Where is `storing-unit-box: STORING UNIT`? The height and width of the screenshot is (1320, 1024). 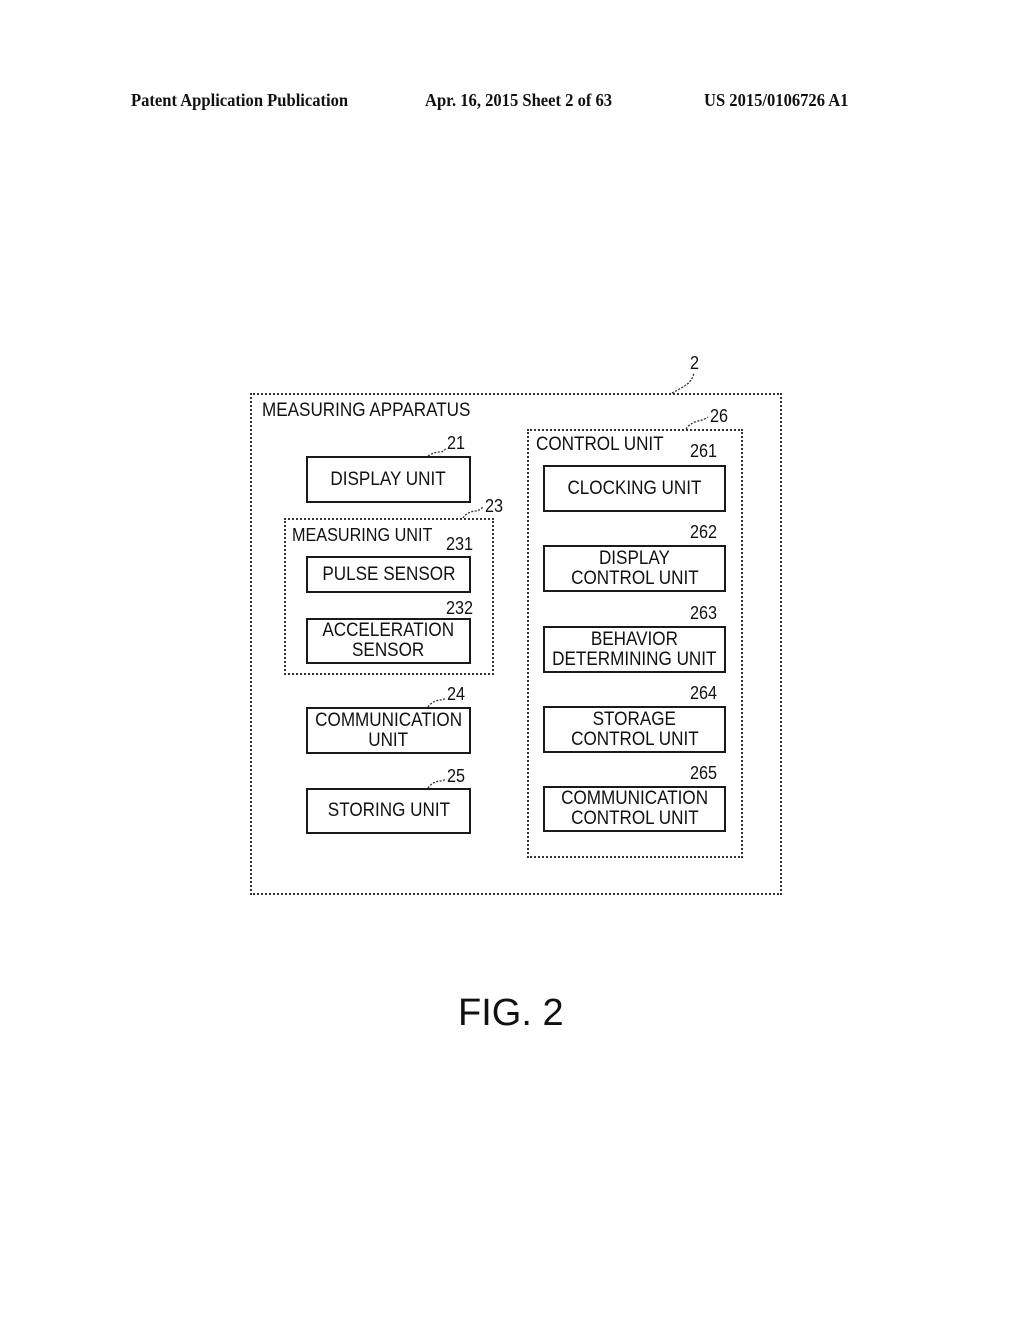 storing-unit-box: STORING UNIT is located at coordinates (388, 811).